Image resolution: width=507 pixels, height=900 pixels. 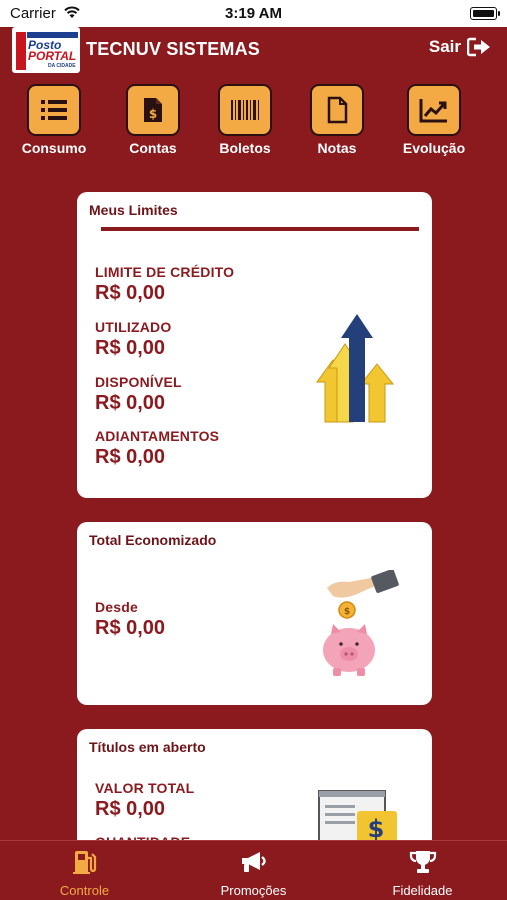 I want to click on megaphone-icon, so click(x=254, y=862).